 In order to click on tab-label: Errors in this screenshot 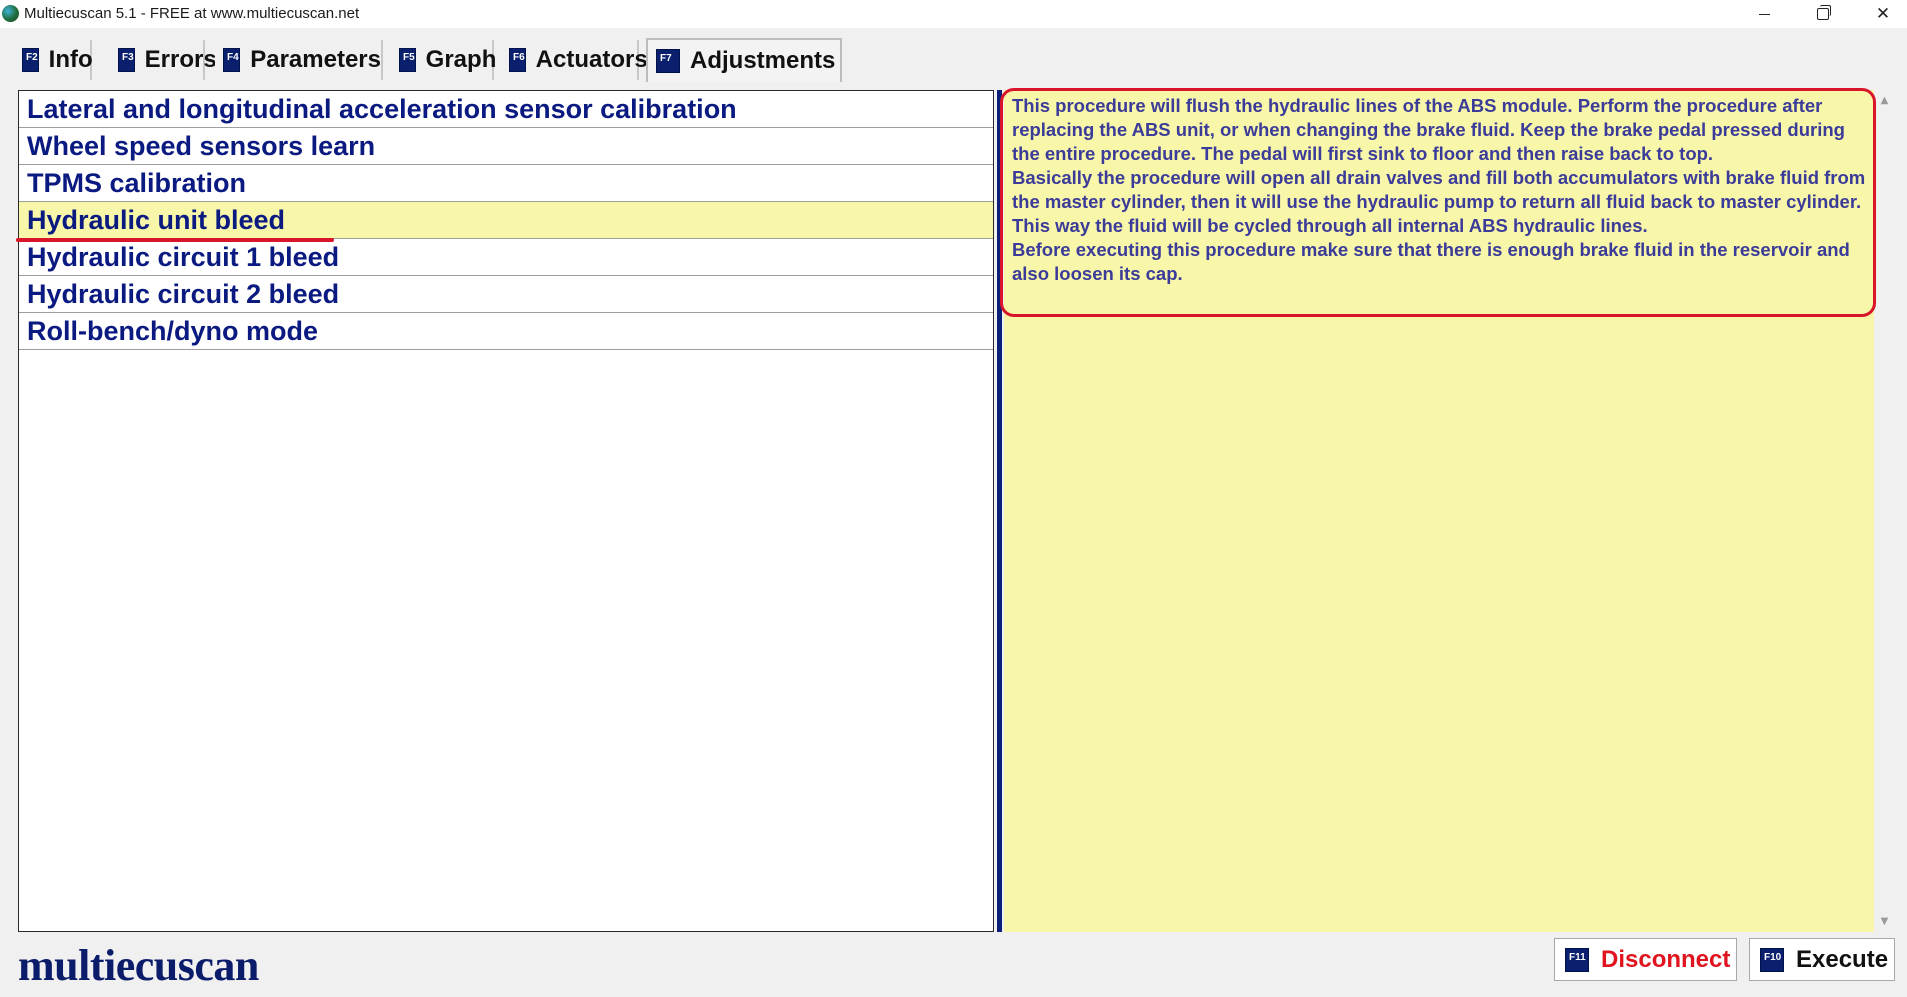, I will do `click(180, 59)`.